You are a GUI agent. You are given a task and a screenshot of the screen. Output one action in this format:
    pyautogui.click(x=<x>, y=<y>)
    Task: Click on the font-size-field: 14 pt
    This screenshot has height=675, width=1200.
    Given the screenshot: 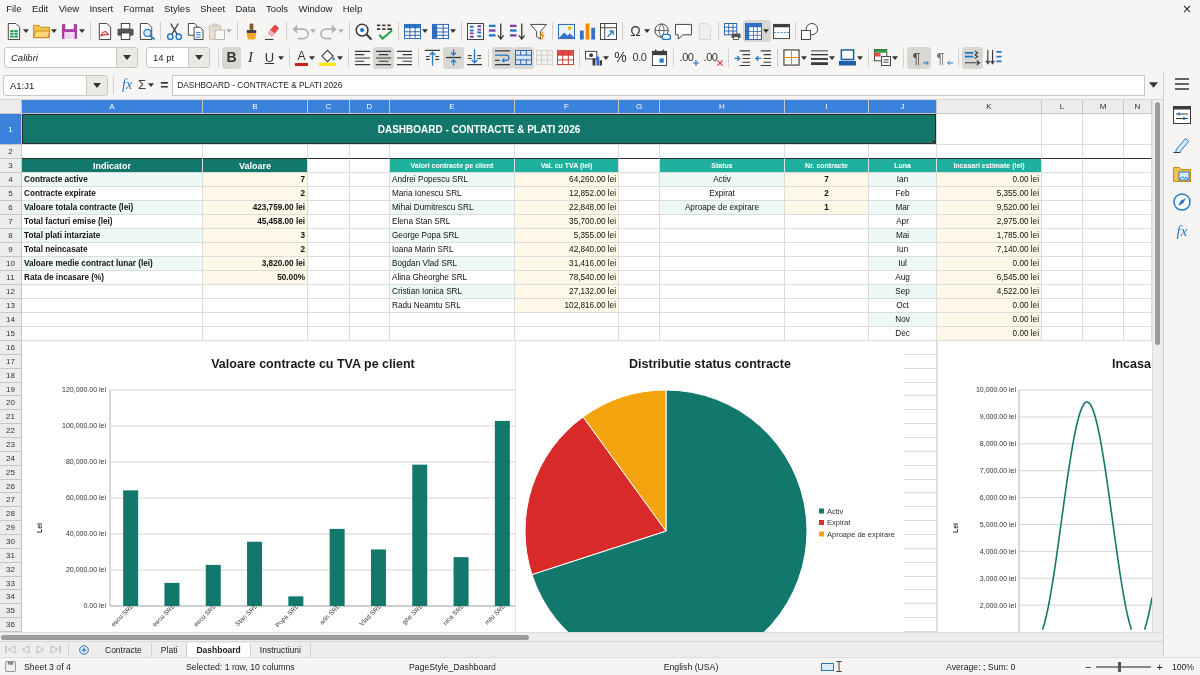 What is the action you would take?
    pyautogui.click(x=178, y=57)
    